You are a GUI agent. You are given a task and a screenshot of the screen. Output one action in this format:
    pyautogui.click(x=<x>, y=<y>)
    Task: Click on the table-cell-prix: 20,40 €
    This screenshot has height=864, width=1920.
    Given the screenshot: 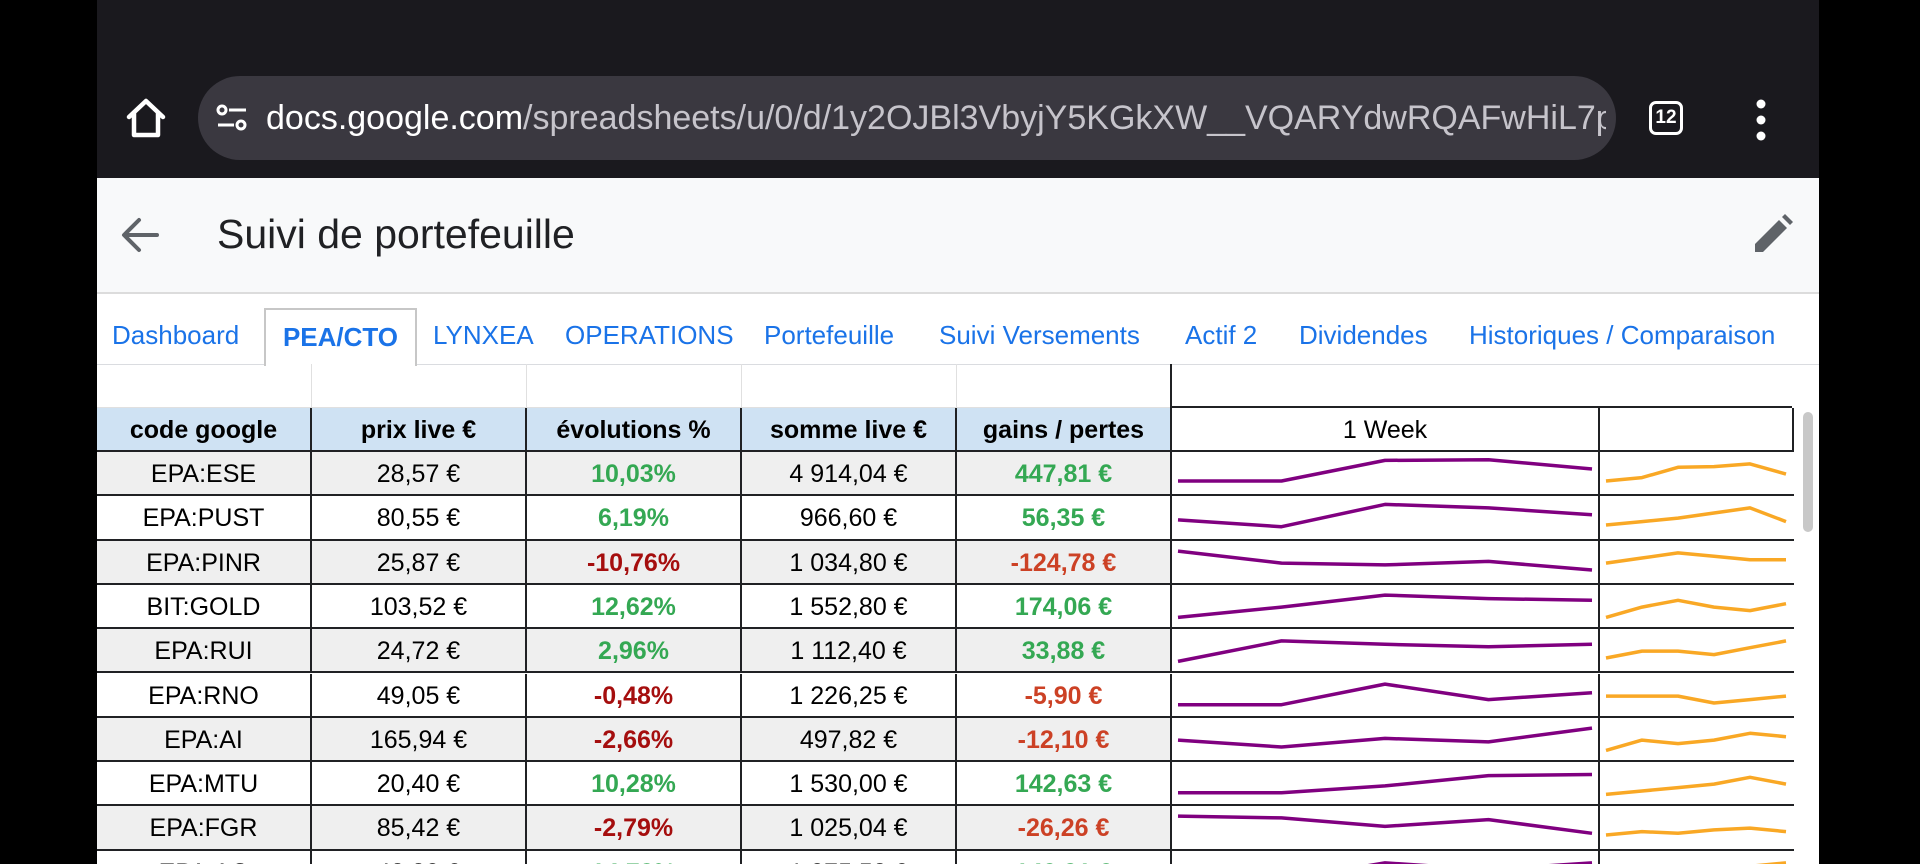 What is the action you would take?
    pyautogui.click(x=419, y=784)
    